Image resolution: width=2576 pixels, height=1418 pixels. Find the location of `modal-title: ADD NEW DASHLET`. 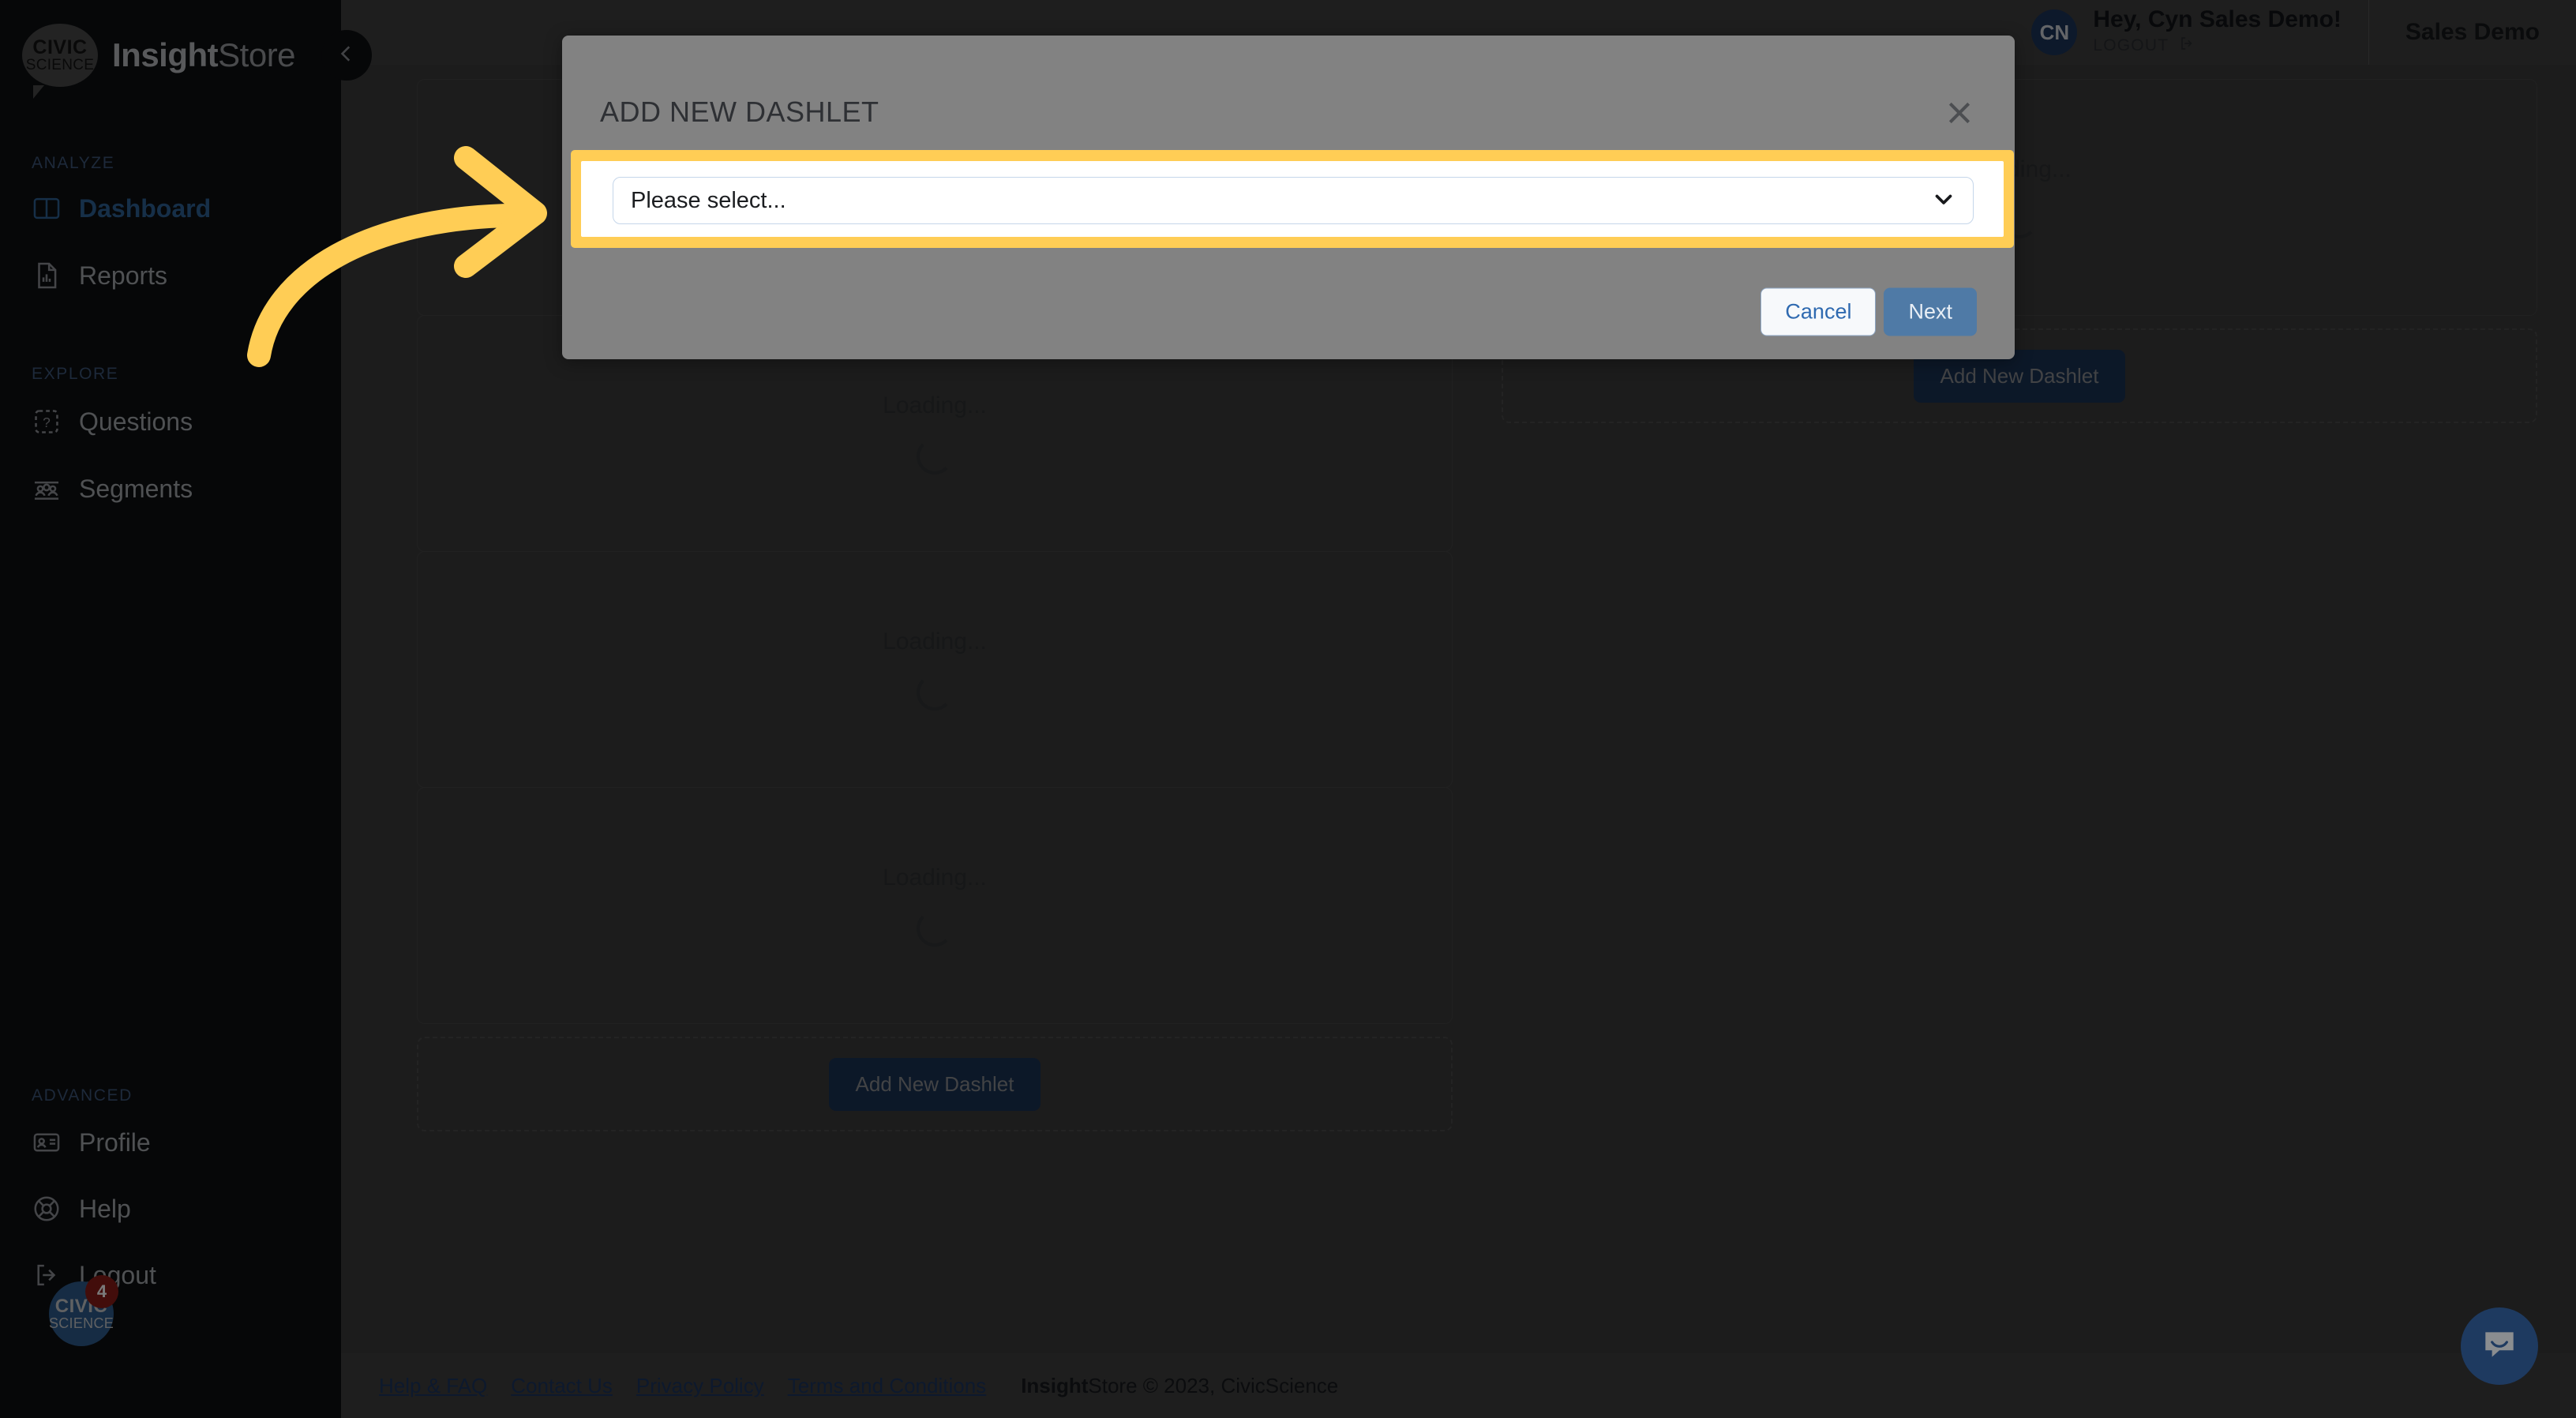

modal-title: ADD NEW DASHLET is located at coordinates (739, 112).